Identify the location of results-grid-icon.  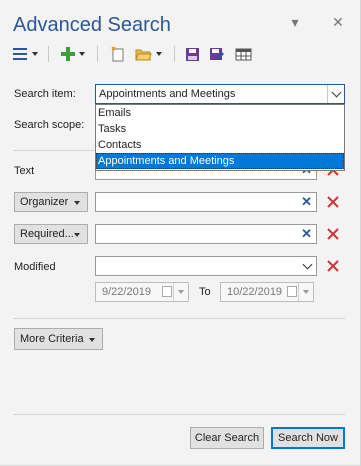
(243, 54).